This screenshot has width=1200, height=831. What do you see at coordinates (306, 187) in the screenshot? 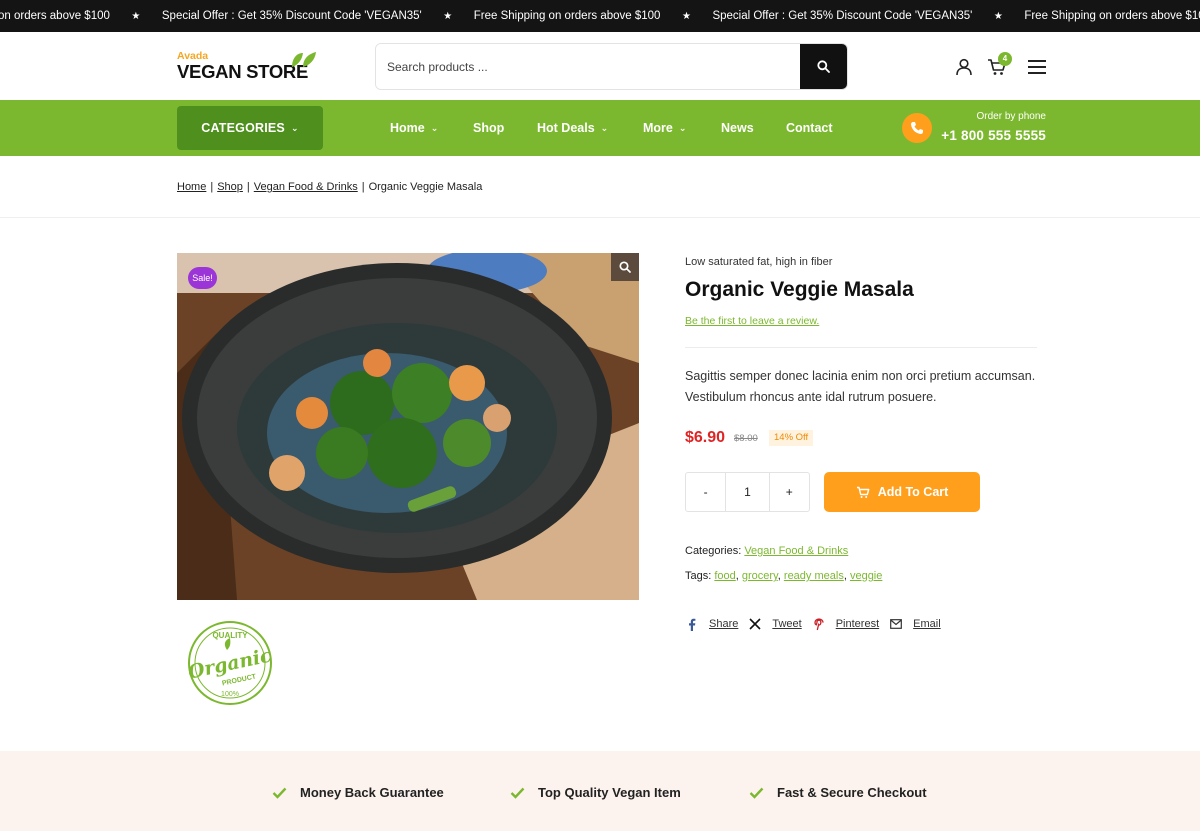
I see `breadcrumb-category: Vegan Food & Drinks` at bounding box center [306, 187].